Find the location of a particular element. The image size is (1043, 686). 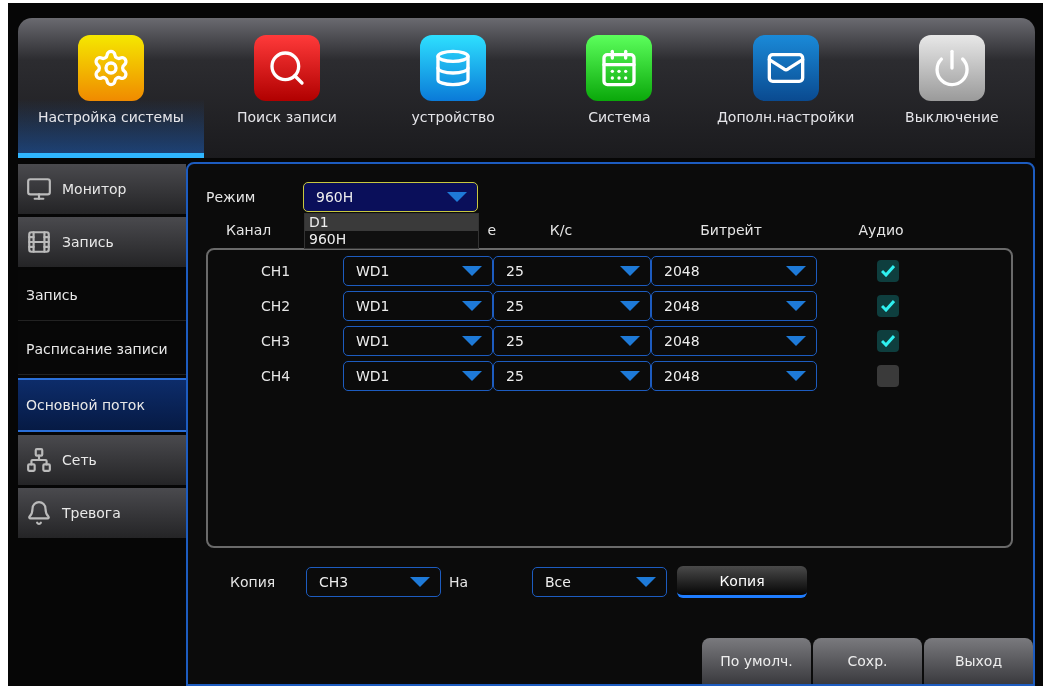

menu-tab: Система is located at coordinates (619, 88).